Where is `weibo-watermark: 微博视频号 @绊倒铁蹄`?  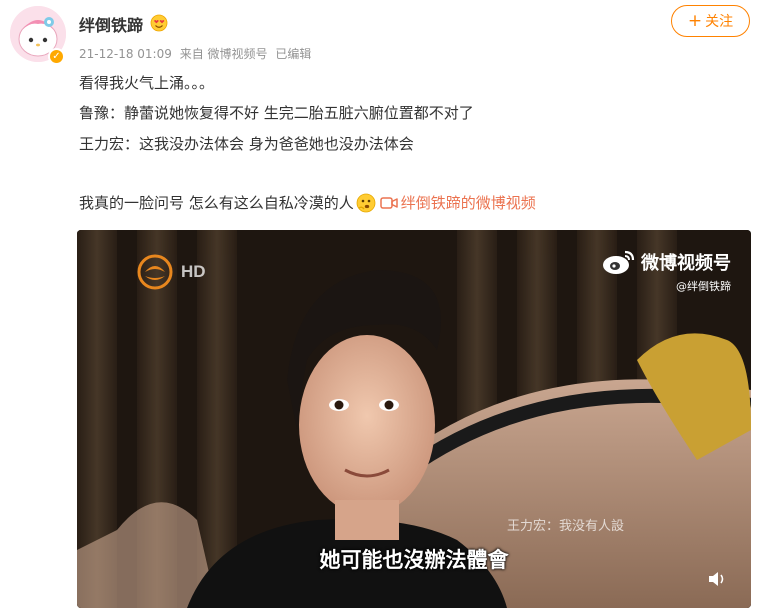 weibo-watermark: 微博视频号 @绊倒铁蹄 is located at coordinates (666, 271).